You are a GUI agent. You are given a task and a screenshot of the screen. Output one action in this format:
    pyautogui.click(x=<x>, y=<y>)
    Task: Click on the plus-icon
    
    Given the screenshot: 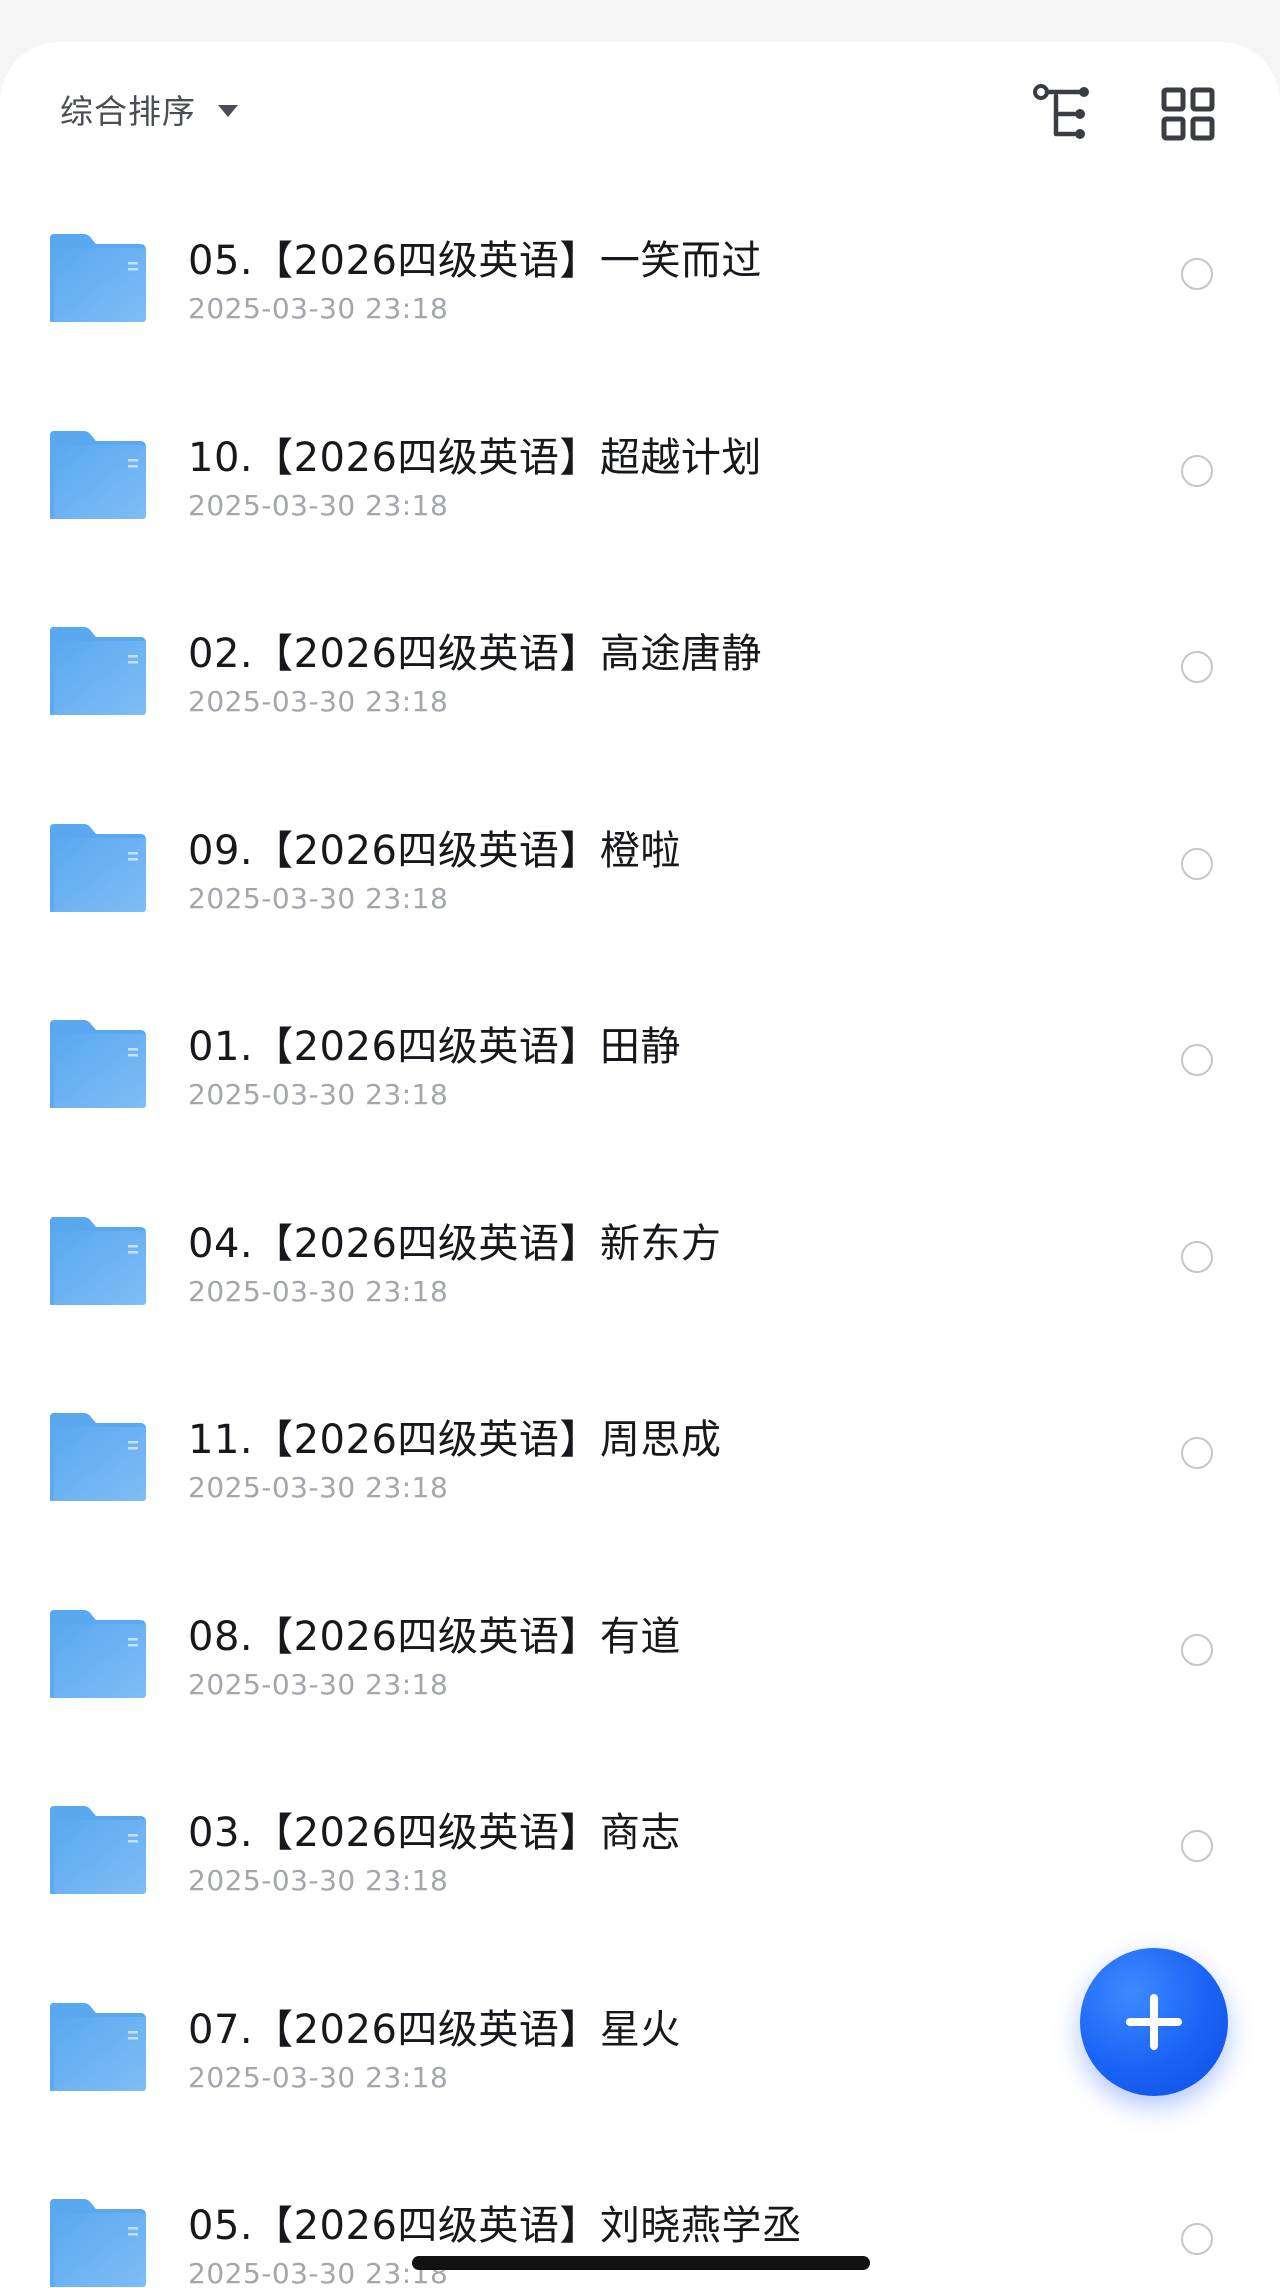 What is the action you would take?
    pyautogui.click(x=1154, y=2022)
    